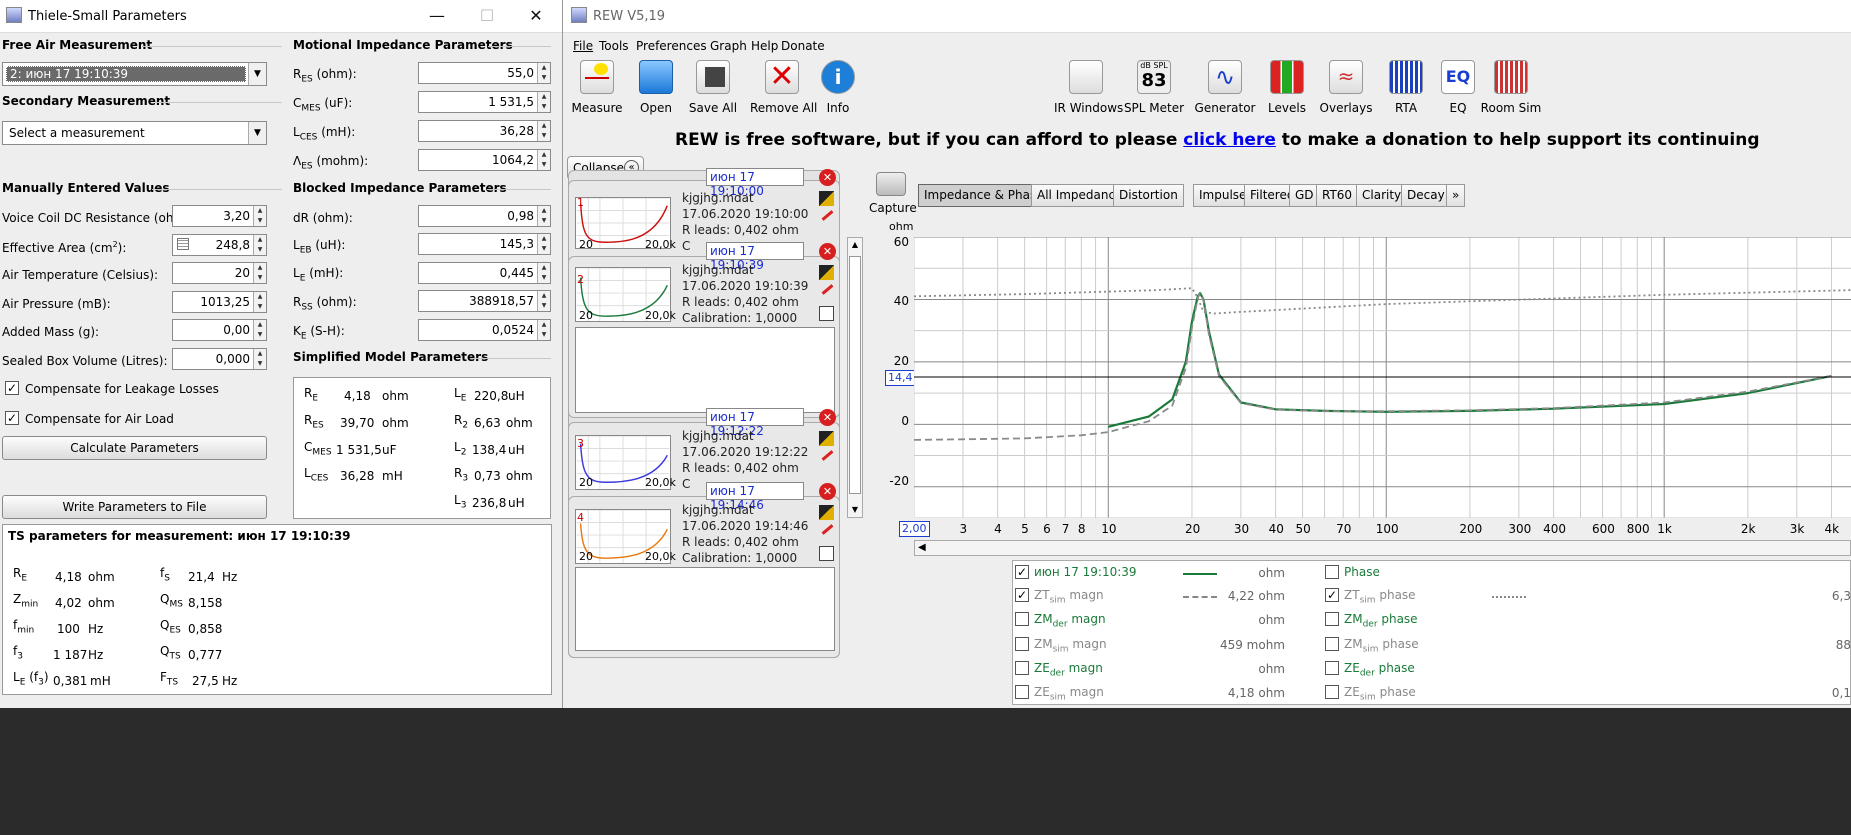 The width and height of the screenshot is (1851, 835). I want to click on room-sim-button: Room Sim, so click(1511, 87).